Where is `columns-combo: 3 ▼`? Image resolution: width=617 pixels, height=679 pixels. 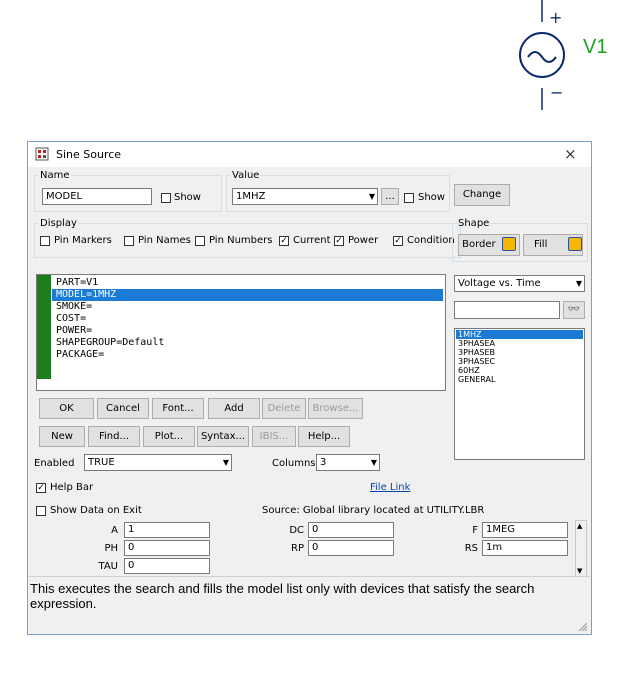 columns-combo: 3 ▼ is located at coordinates (348, 462).